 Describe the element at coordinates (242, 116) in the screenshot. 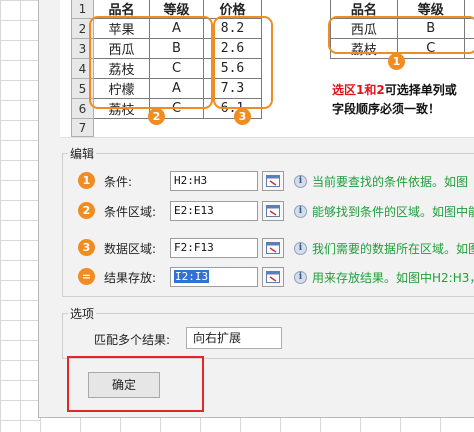

I see `badge-3: 3` at that location.